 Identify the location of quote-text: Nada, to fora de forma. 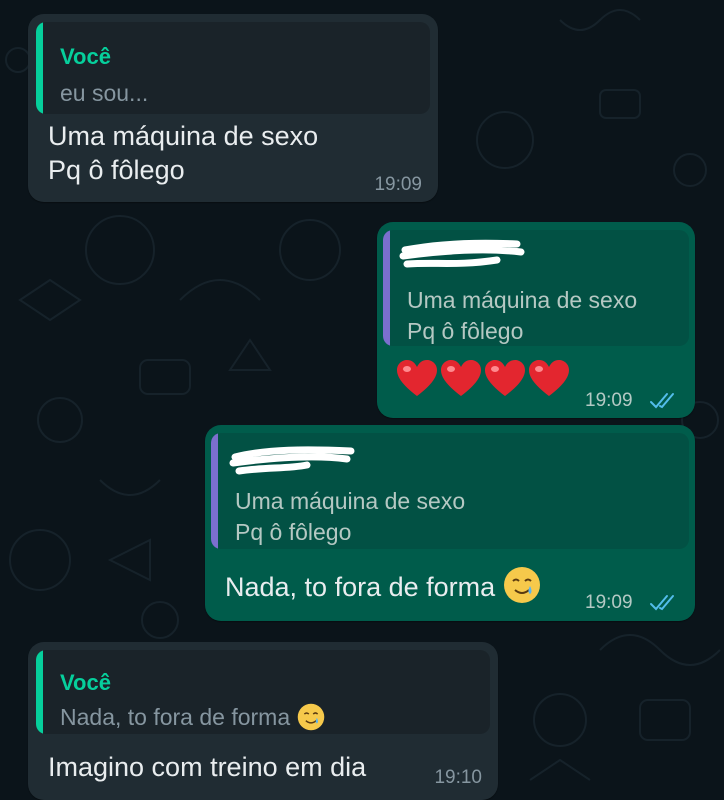
(192, 717).